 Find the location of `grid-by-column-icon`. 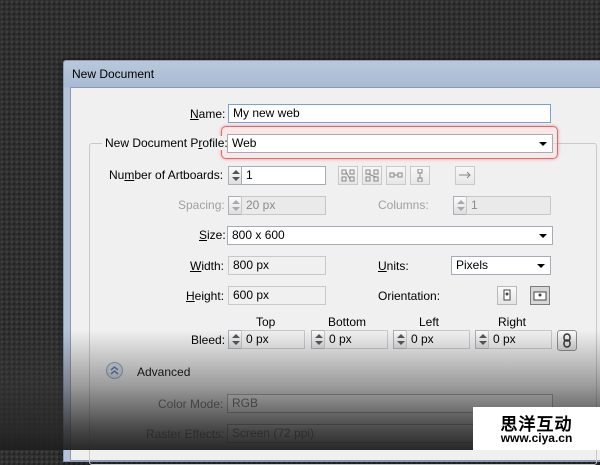

grid-by-column-icon is located at coordinates (372, 175).